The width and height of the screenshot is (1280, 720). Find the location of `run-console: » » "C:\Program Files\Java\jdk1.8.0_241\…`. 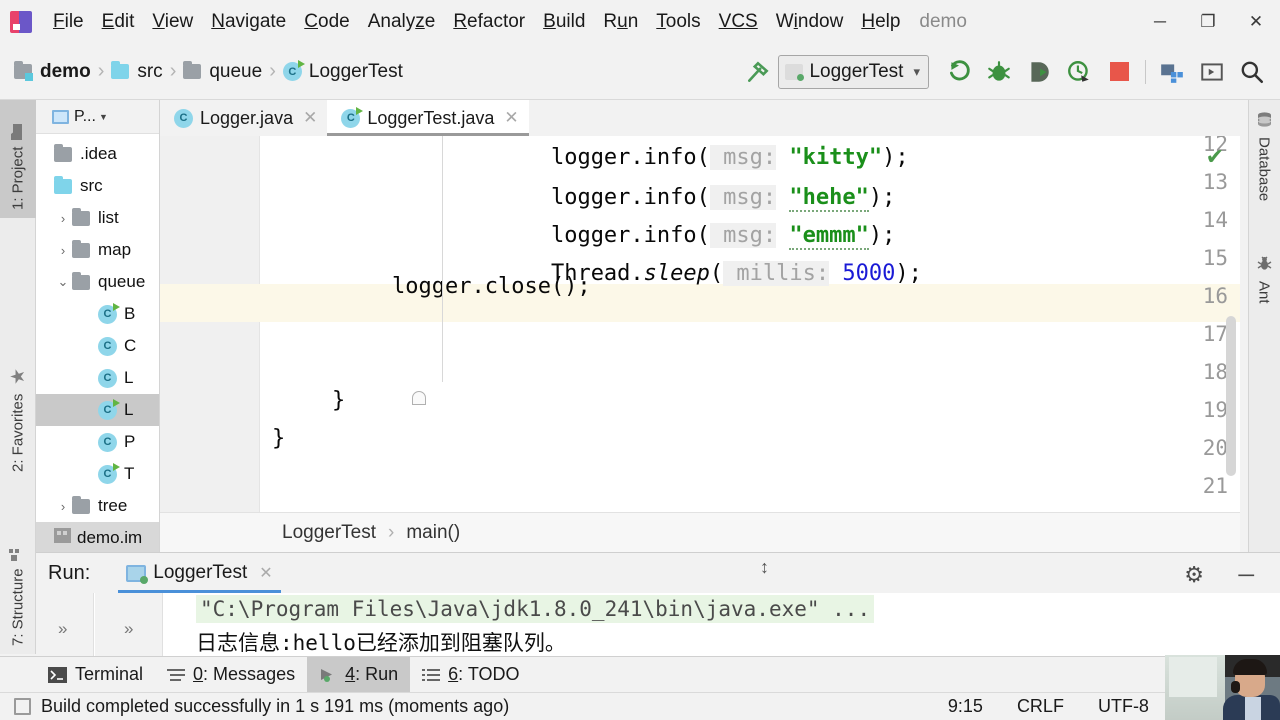

run-console: » » "C:\Program Files\Java\jdk1.8.0_241\… is located at coordinates (658, 625).